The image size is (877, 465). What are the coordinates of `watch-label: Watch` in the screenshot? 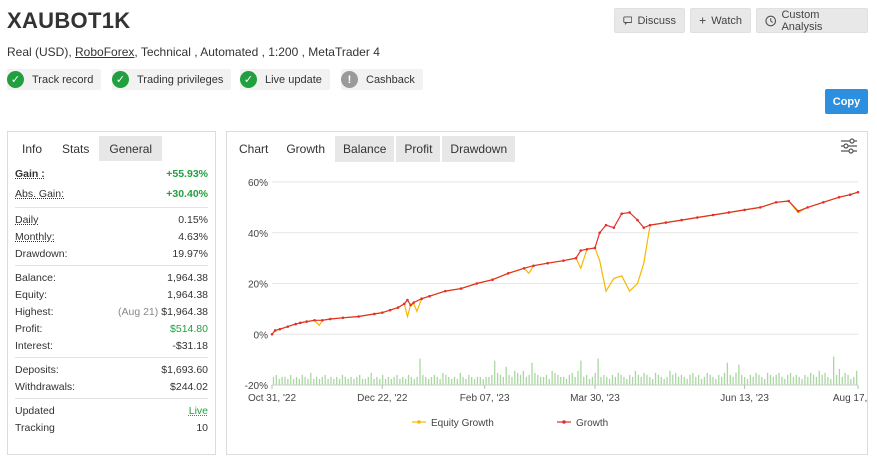 It's located at (726, 20).